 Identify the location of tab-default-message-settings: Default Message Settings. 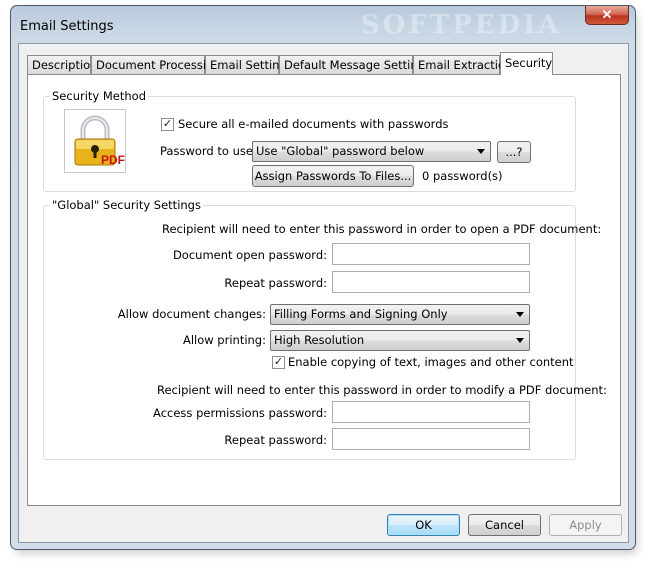
(355, 64).